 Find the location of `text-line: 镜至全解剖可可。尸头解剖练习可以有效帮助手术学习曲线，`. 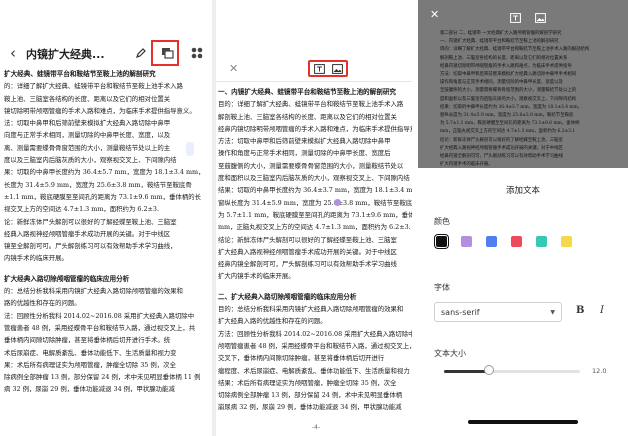

text-line: 镜至全解剖可可。尸头解剖练习可以有效帮助手术学习曲线， is located at coordinates (90, 246).